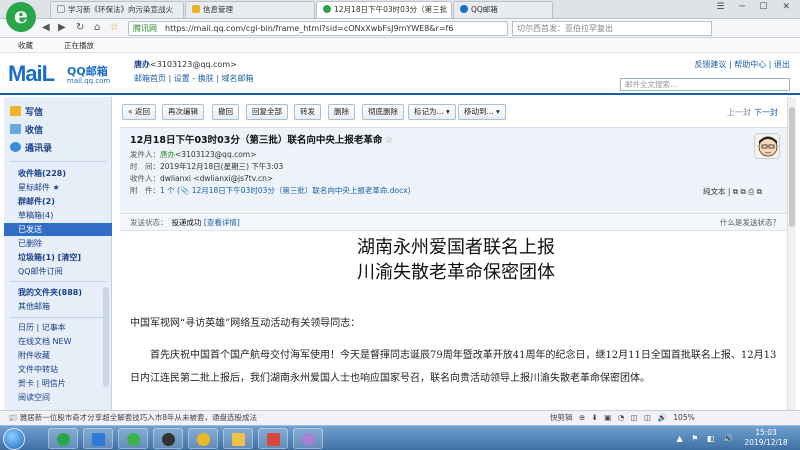 The image size is (800, 450). Describe the element at coordinates (117, 9) in the screenshot. I see `tab-news: 学习新《环保法》向污染宣战火` at that location.